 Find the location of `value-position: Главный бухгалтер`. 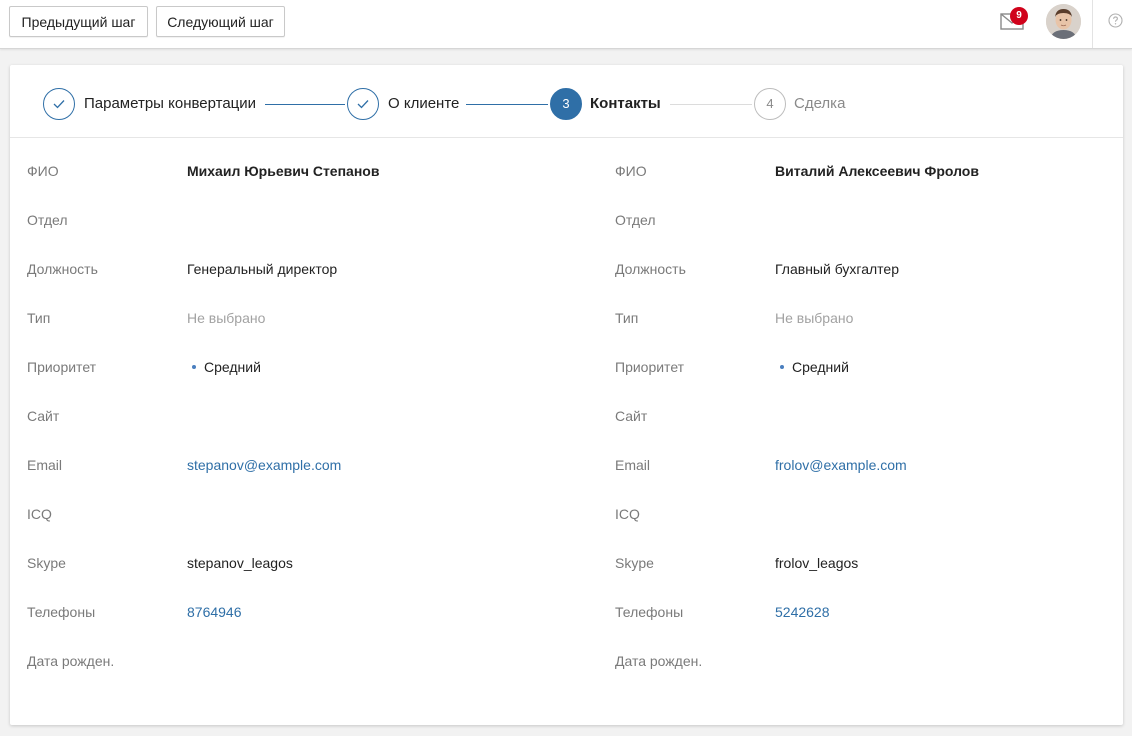

value-position: Главный бухгалтер is located at coordinates (837, 269).